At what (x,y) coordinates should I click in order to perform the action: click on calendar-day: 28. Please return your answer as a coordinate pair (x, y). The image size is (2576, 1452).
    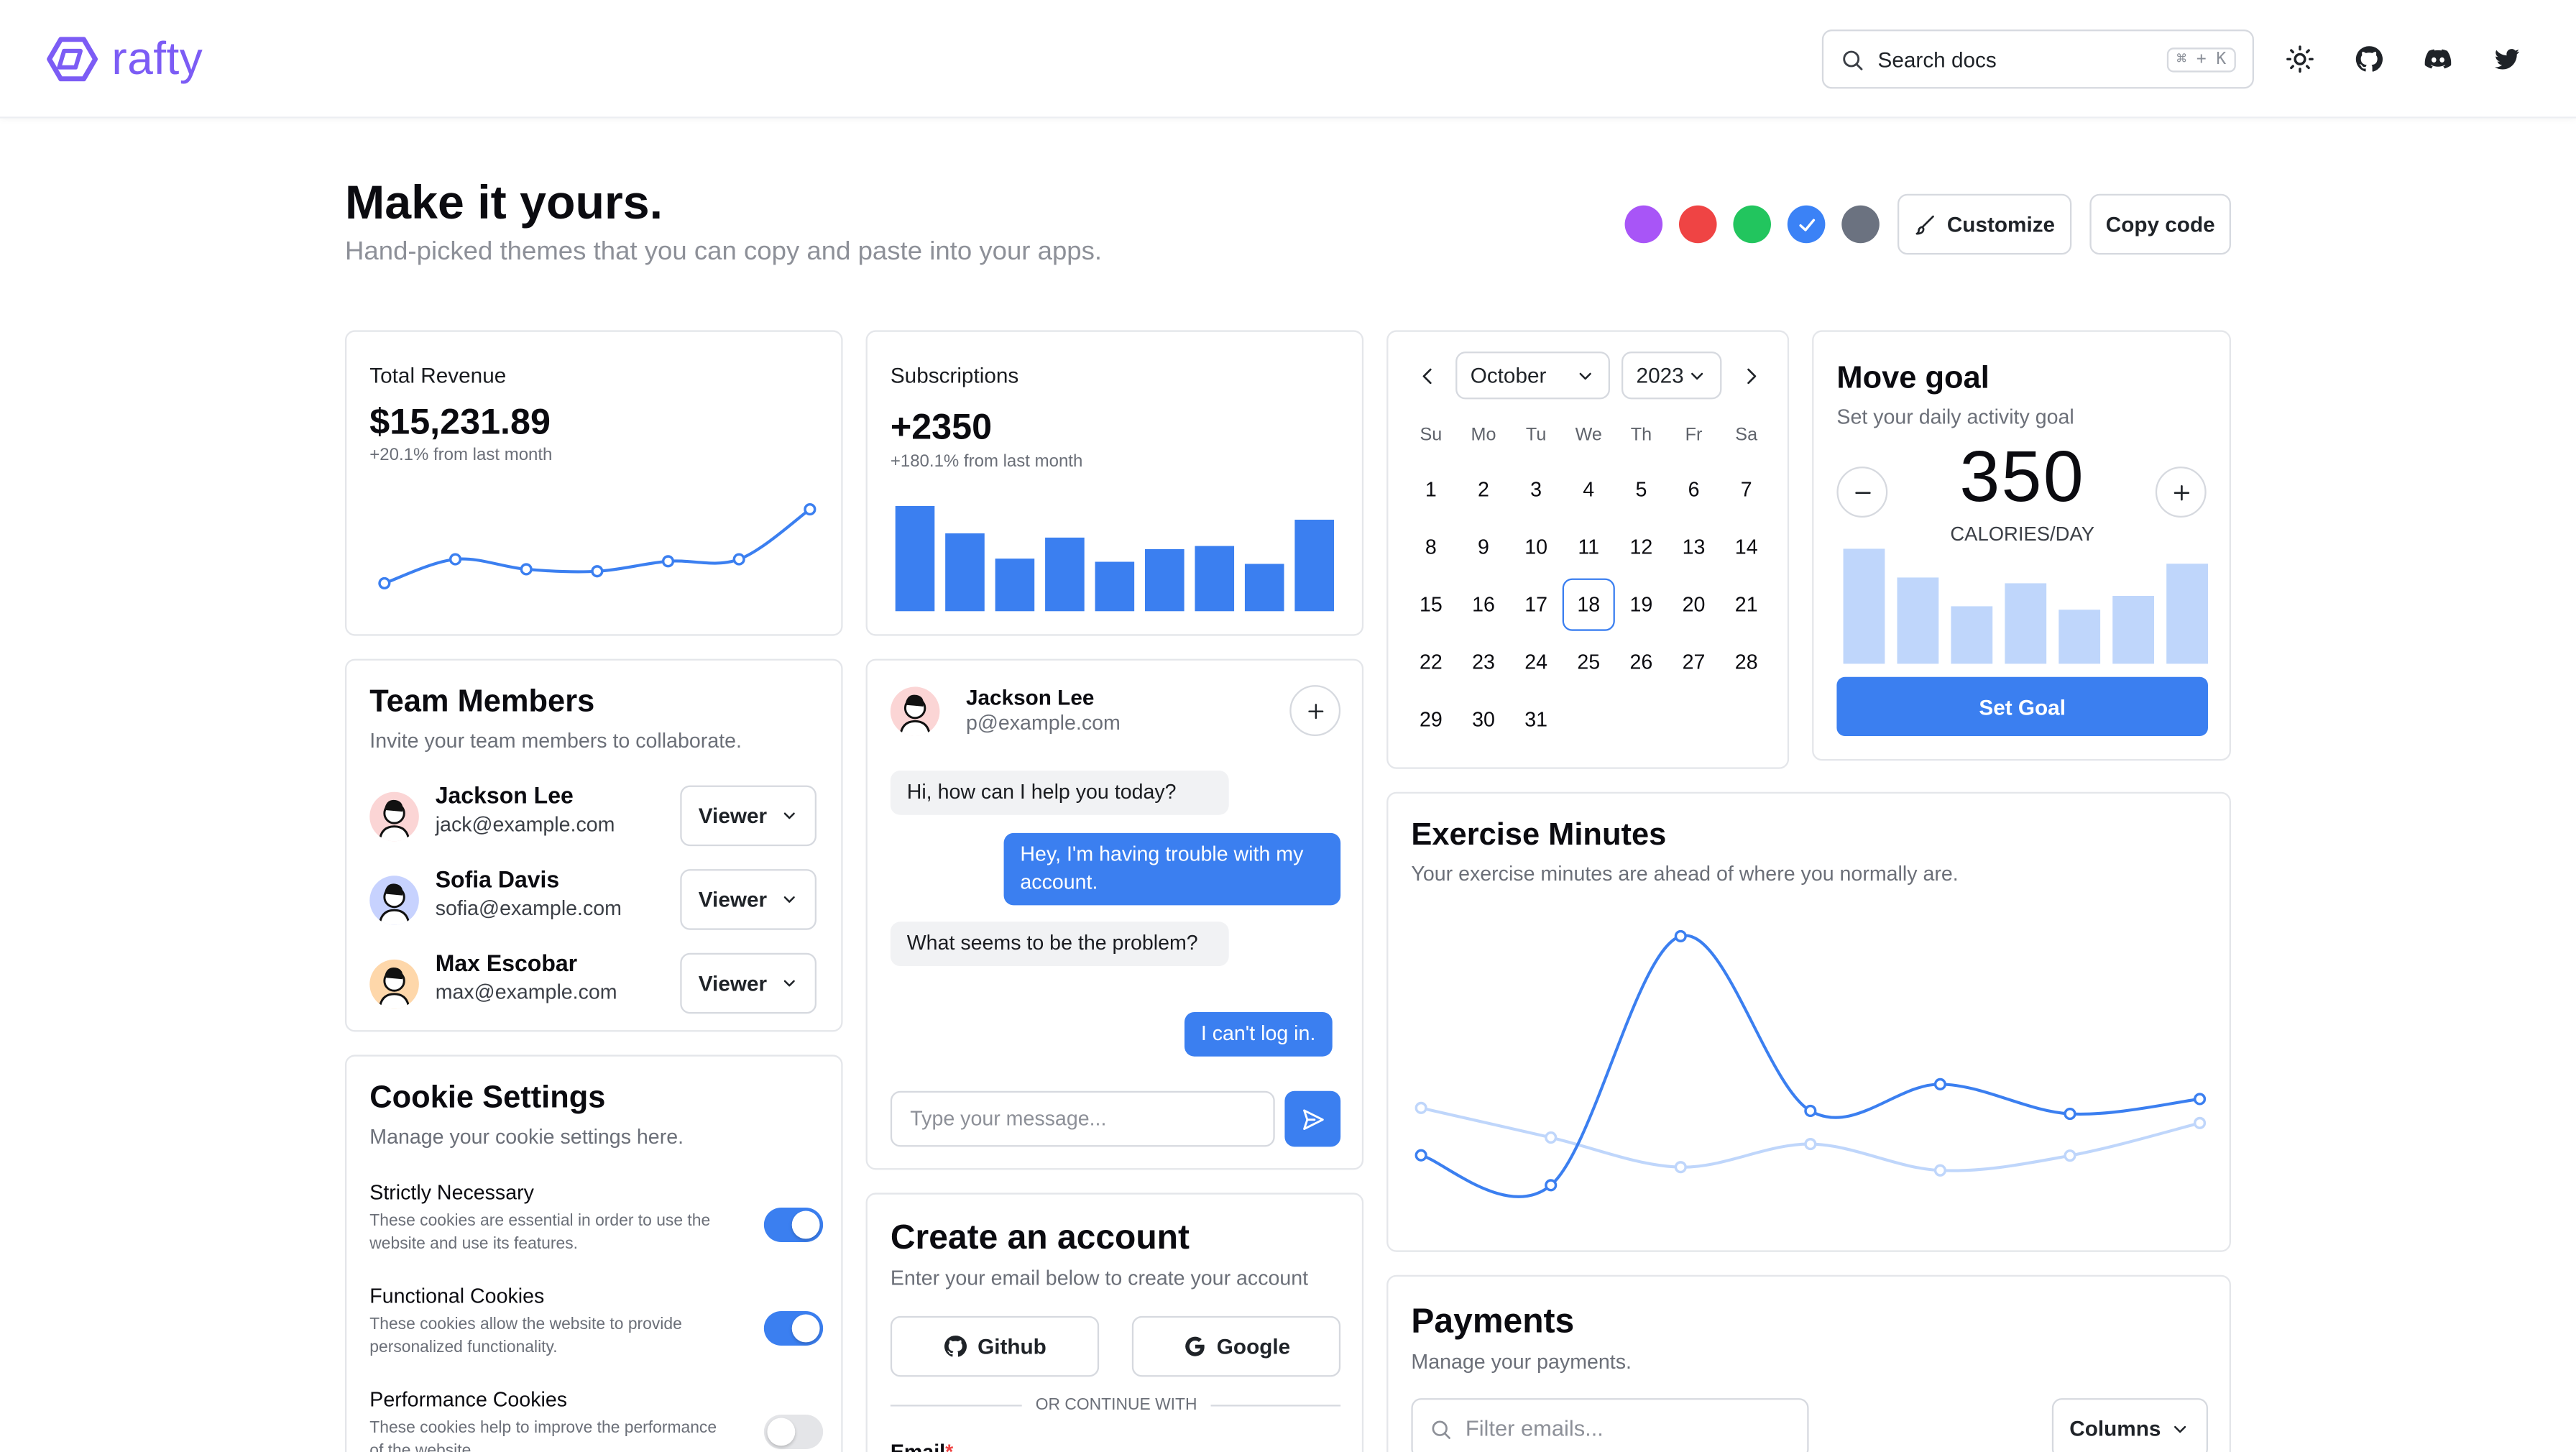
    Looking at the image, I should click on (1746, 662).